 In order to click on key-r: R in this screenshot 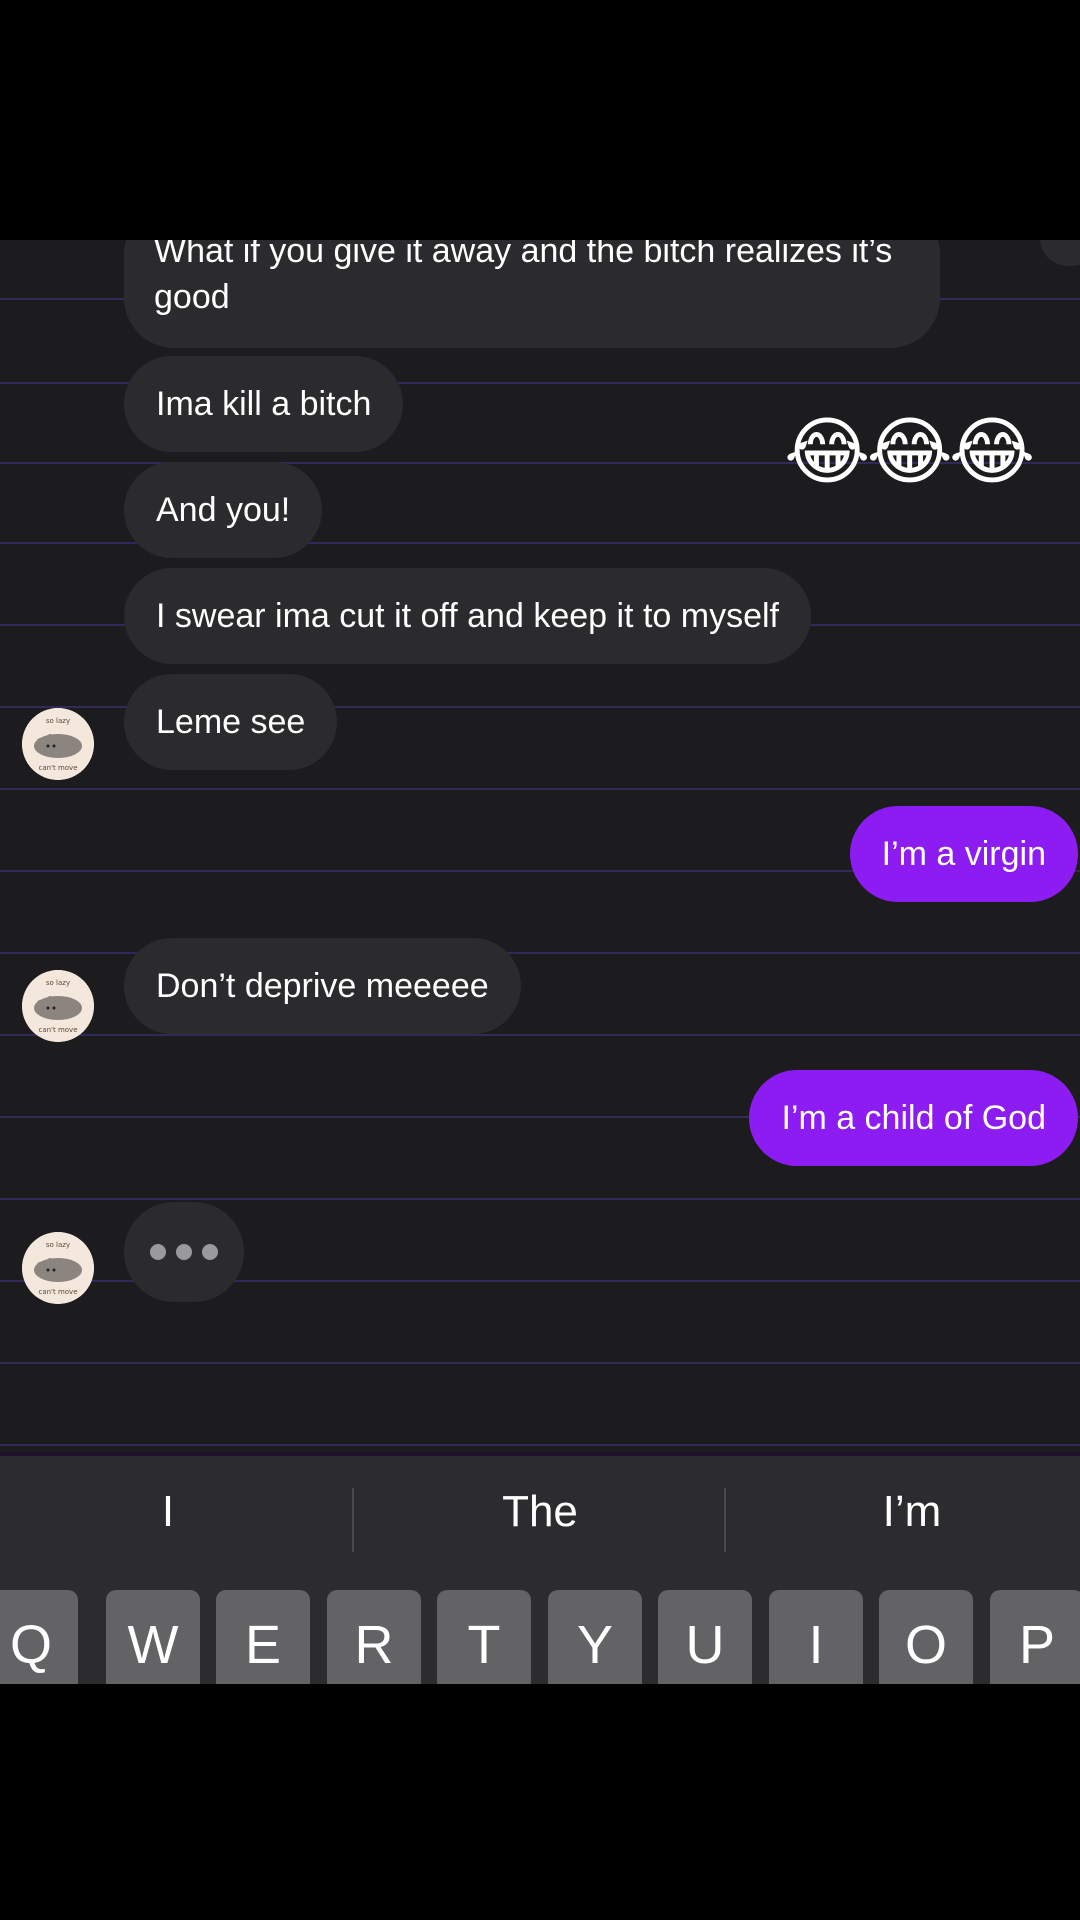, I will do `click(374, 1637)`.